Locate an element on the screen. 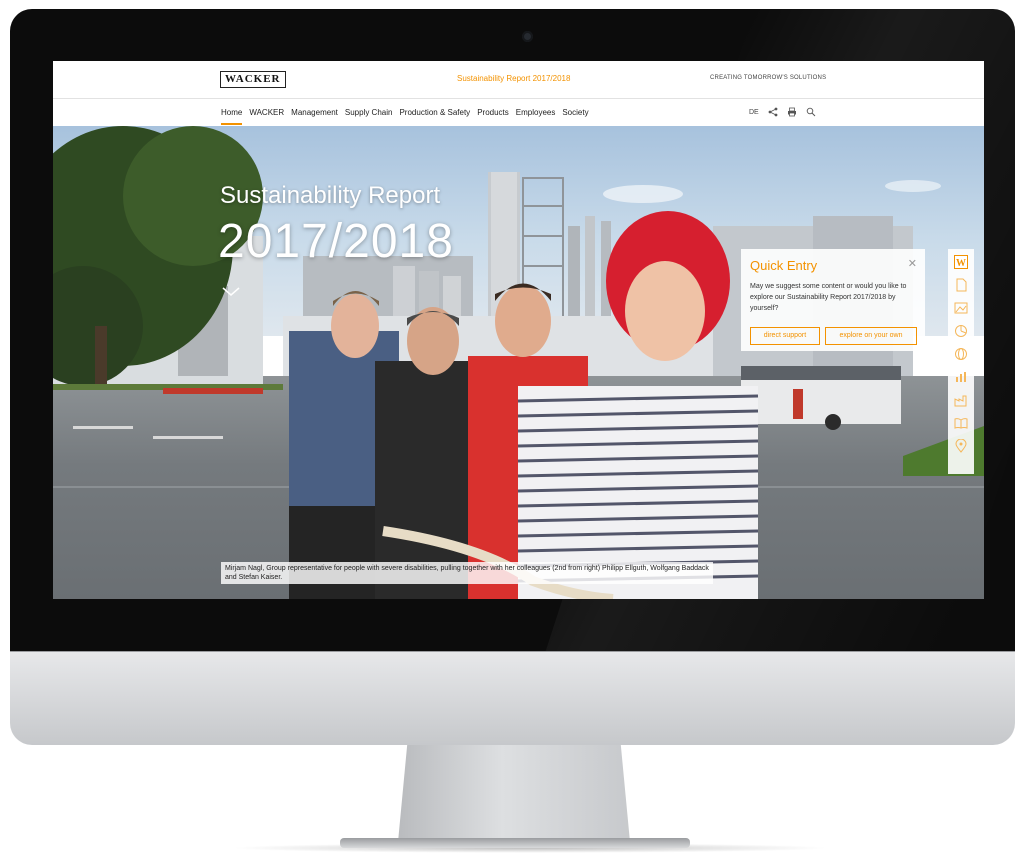  monitor-stand-neck is located at coordinates (514, 793).